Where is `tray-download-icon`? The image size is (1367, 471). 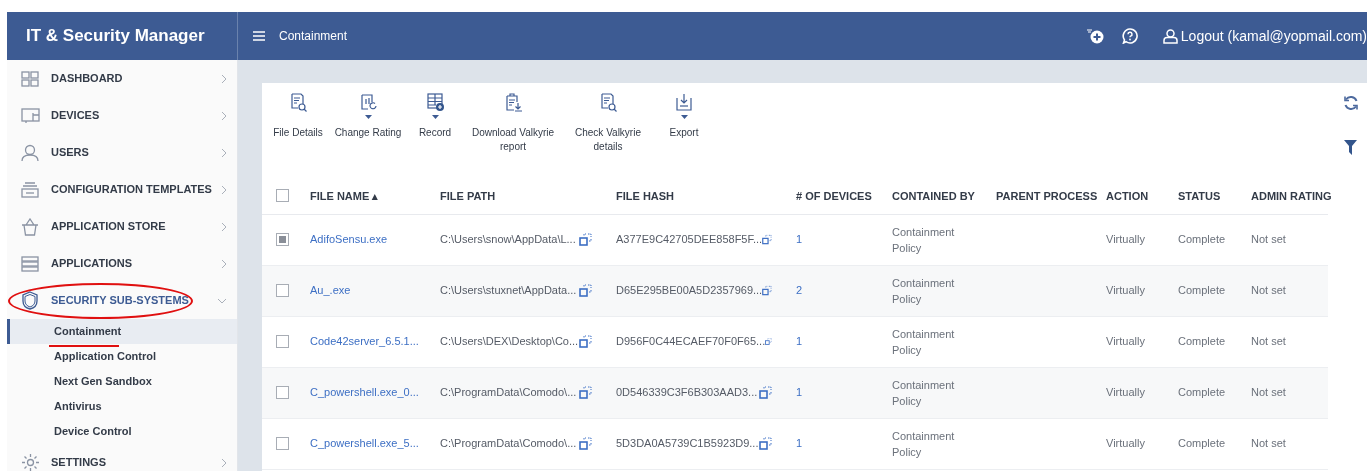
tray-download-icon is located at coordinates (684, 102).